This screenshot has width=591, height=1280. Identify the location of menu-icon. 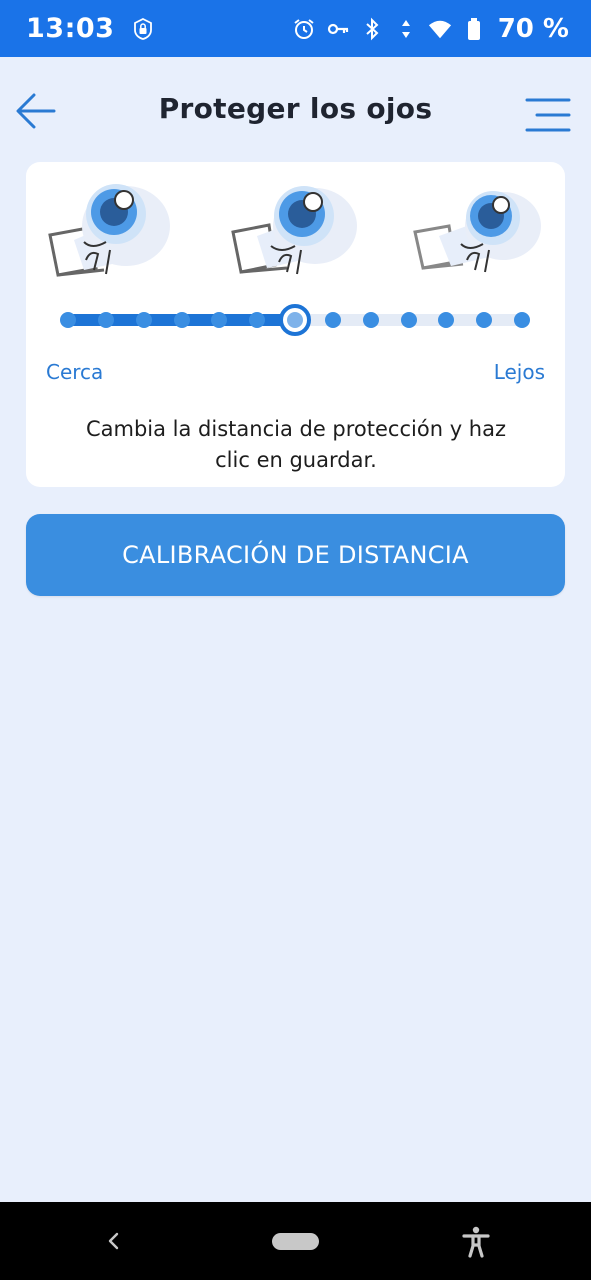
(548, 115).